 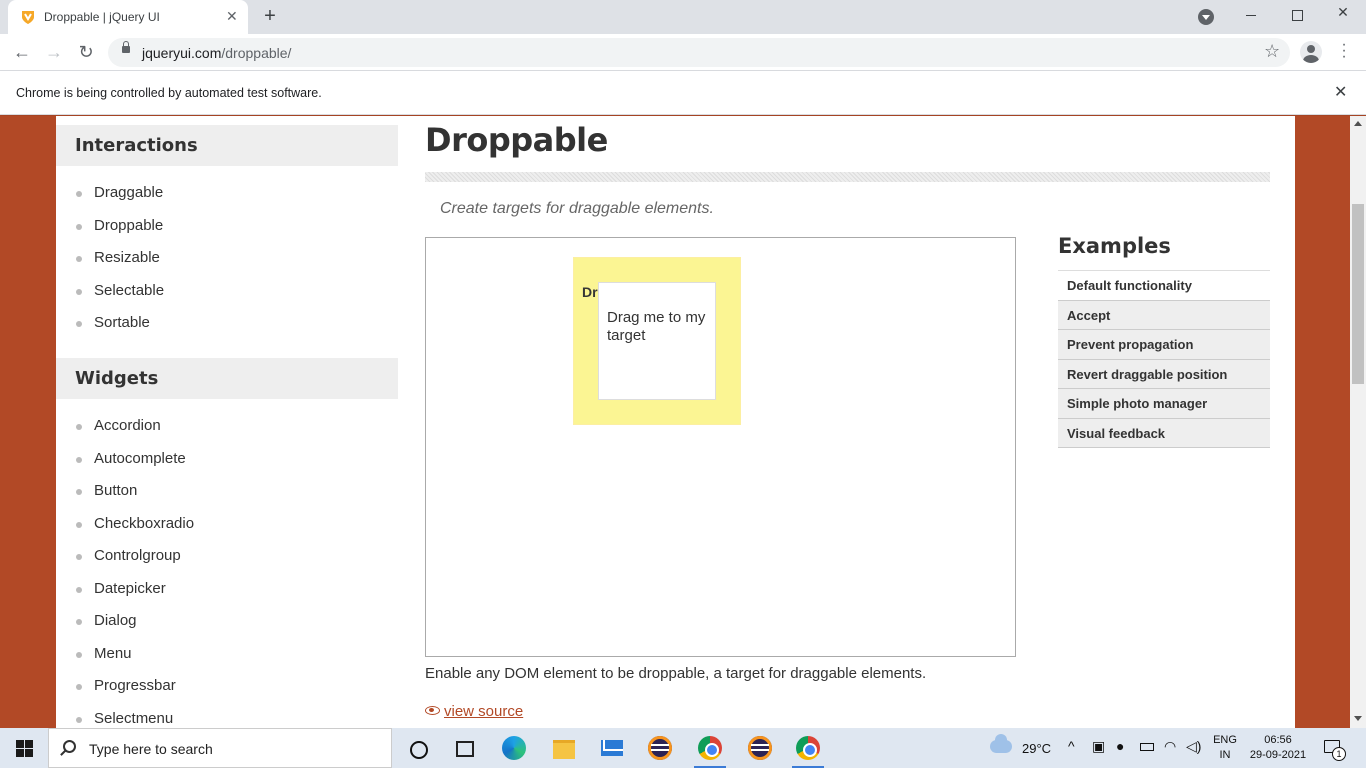 I want to click on eye-icon, so click(x=432, y=710).